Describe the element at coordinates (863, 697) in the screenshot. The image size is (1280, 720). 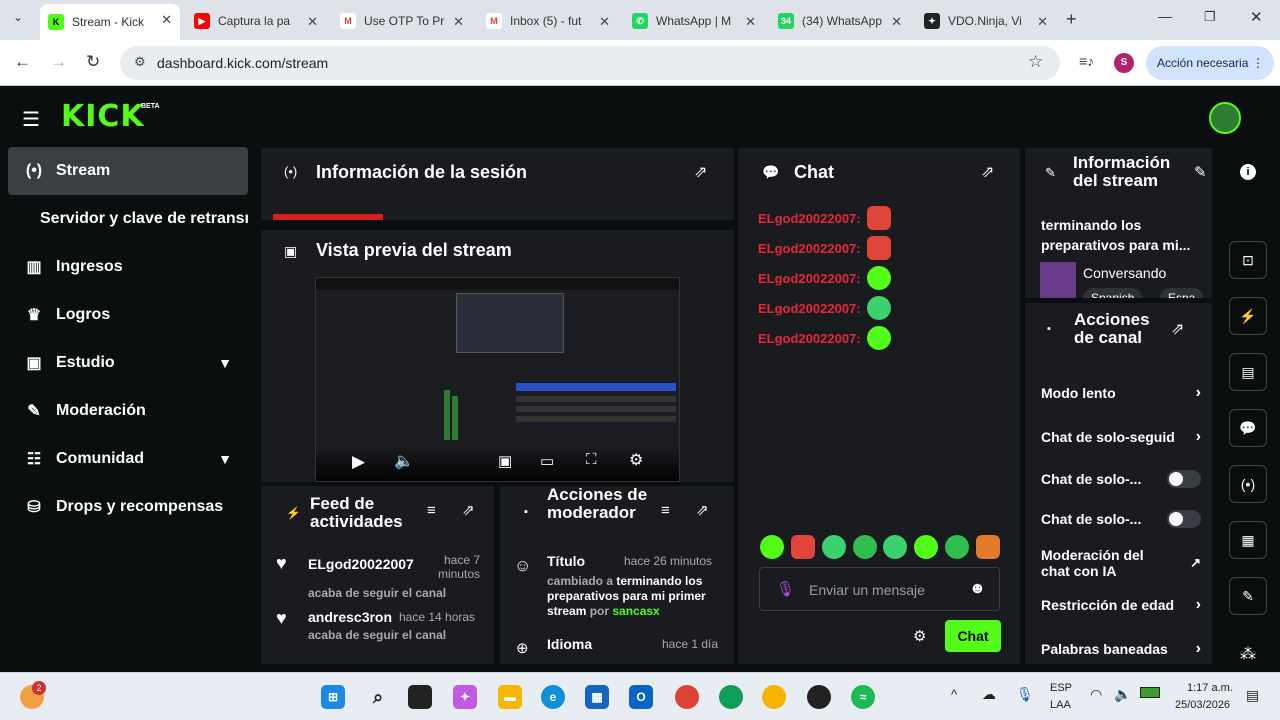
I see `spotify-icon: ≈` at that location.